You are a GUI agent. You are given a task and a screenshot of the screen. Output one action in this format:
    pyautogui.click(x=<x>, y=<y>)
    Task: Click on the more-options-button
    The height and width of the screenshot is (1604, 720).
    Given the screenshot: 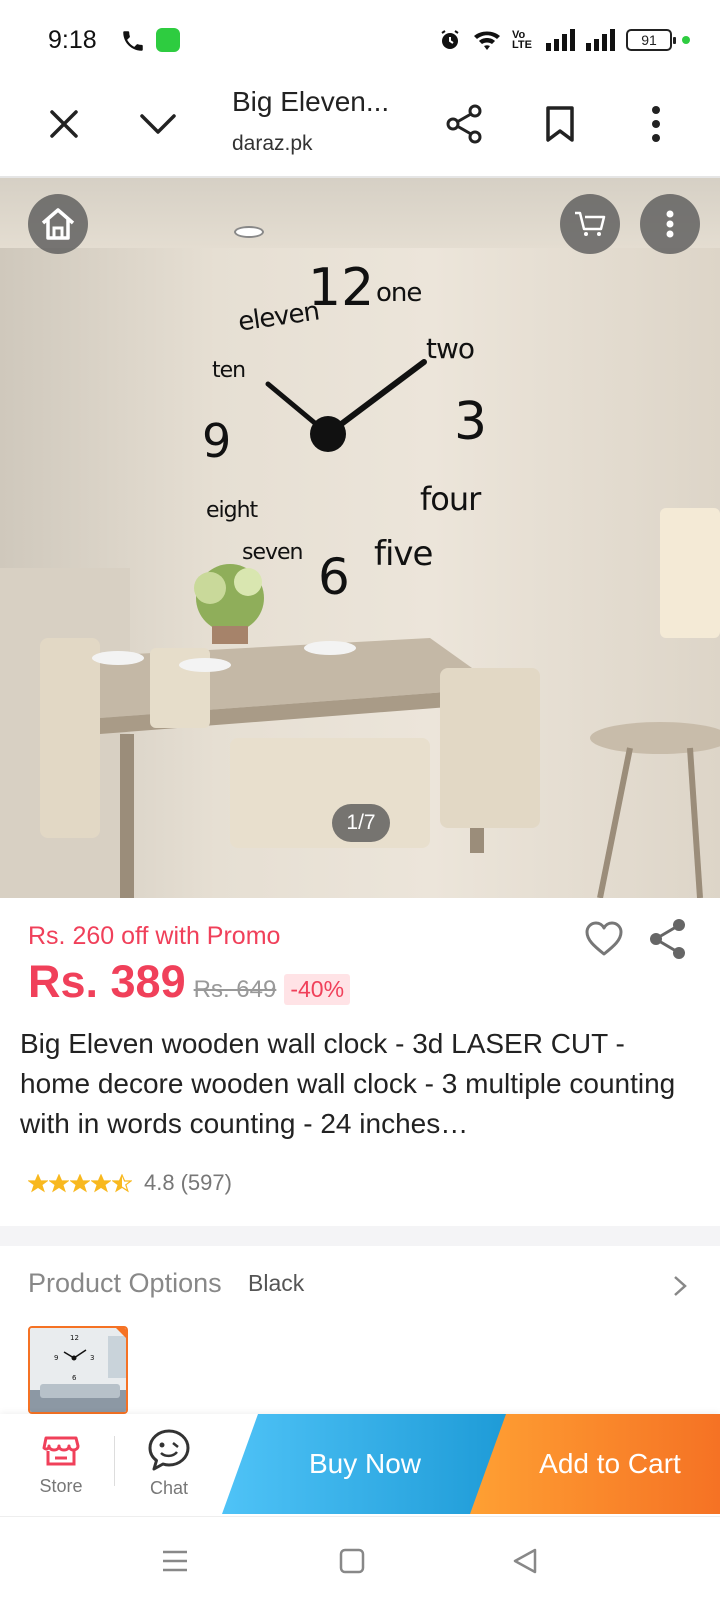 What is the action you would take?
    pyautogui.click(x=656, y=124)
    